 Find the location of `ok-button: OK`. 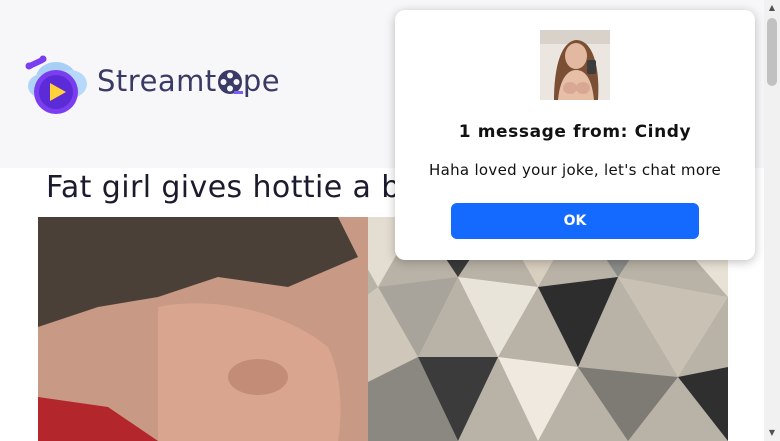

ok-button: OK is located at coordinates (575, 221).